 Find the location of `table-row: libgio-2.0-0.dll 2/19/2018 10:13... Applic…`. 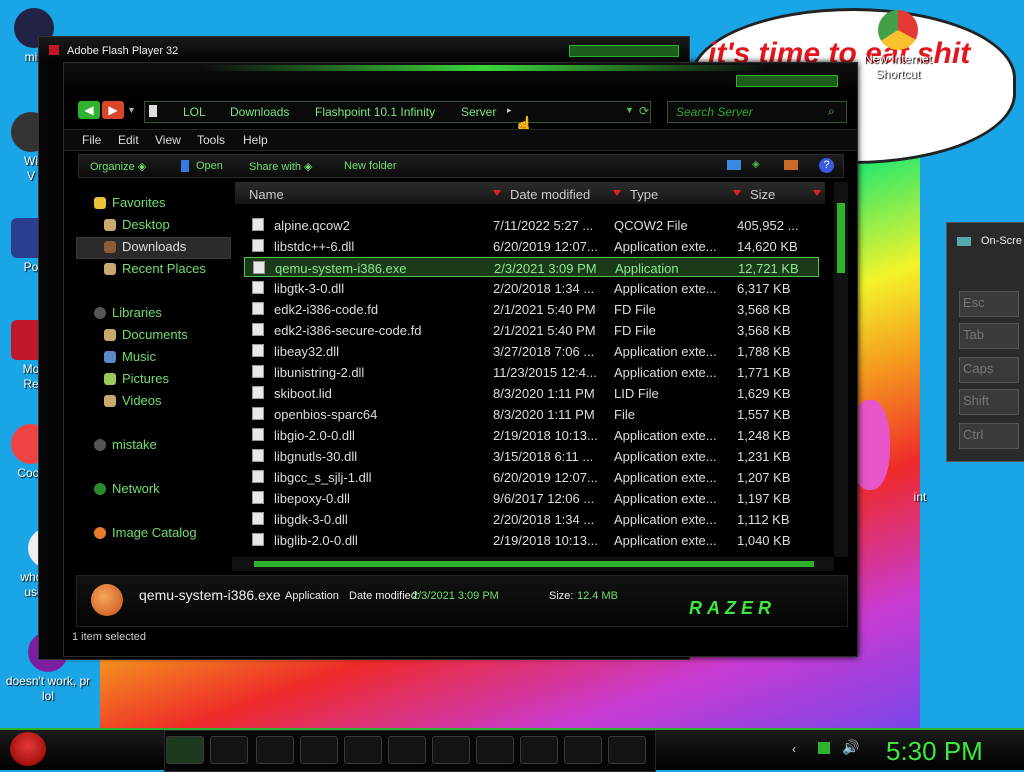

table-row: libgio-2.0-0.dll 2/19/2018 10:13... Applic… is located at coordinates (531, 435).